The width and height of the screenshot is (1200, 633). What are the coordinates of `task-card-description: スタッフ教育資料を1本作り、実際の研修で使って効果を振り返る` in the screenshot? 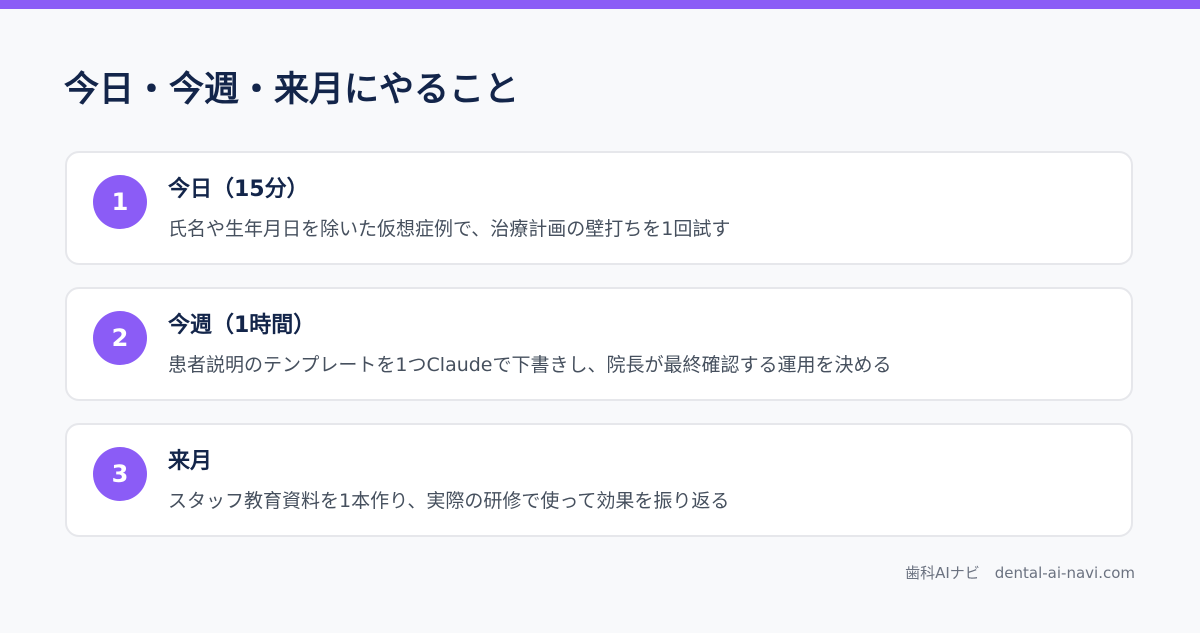 It's located at (449, 501).